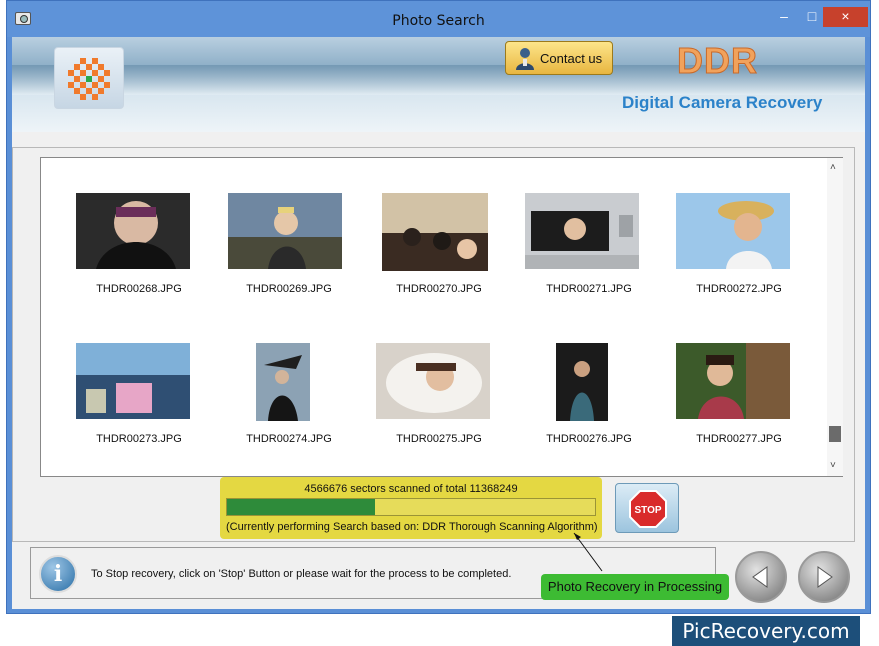  I want to click on stop-sign-icon: STOP, so click(648, 509).